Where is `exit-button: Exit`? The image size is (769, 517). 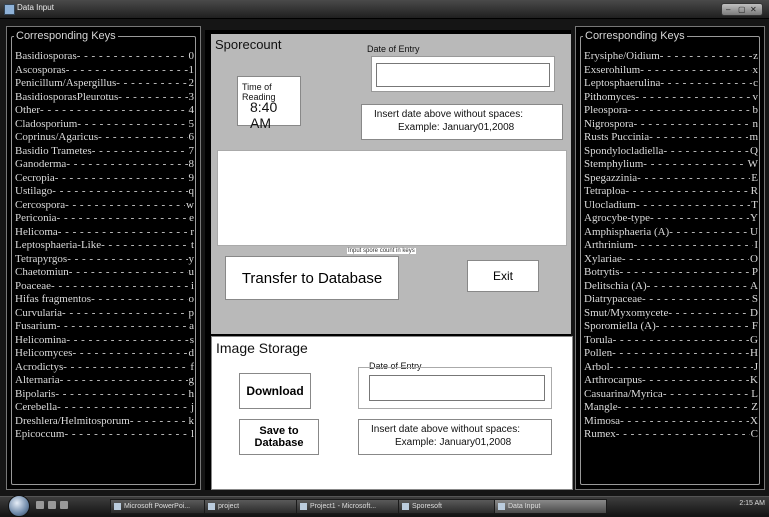
exit-button: Exit is located at coordinates (503, 276).